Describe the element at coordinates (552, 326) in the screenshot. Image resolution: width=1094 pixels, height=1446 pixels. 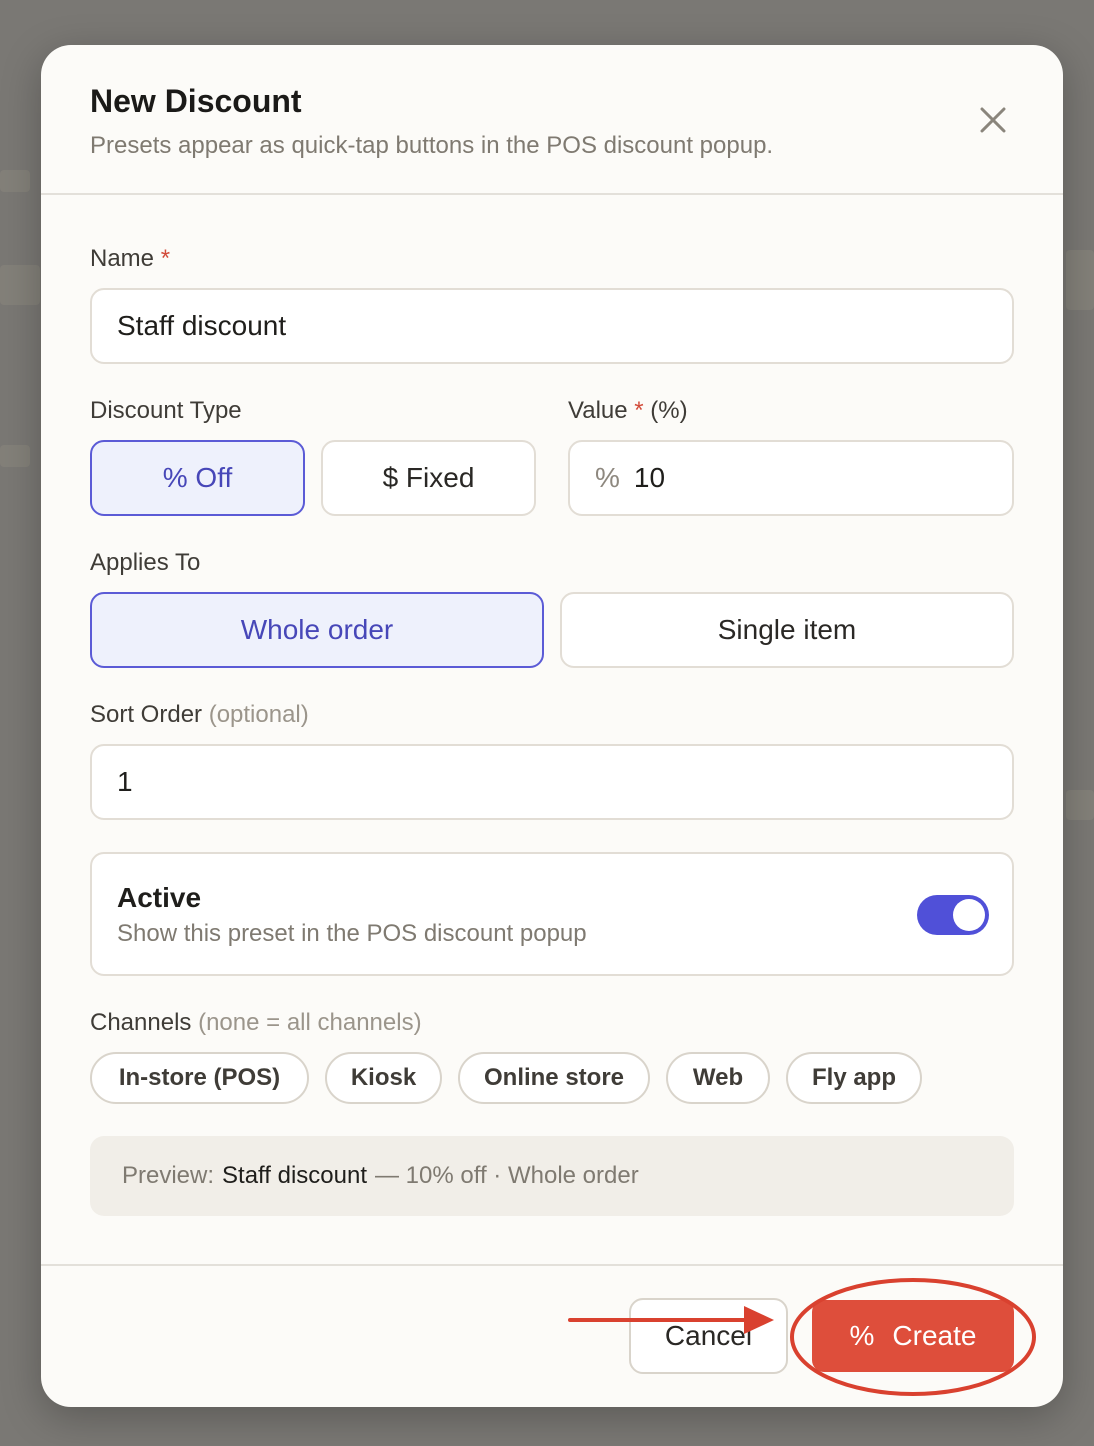
I see `name-input: Staff discount` at that location.